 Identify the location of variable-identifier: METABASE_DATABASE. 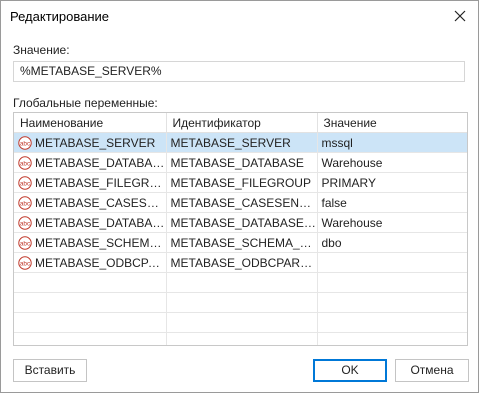
(237, 162).